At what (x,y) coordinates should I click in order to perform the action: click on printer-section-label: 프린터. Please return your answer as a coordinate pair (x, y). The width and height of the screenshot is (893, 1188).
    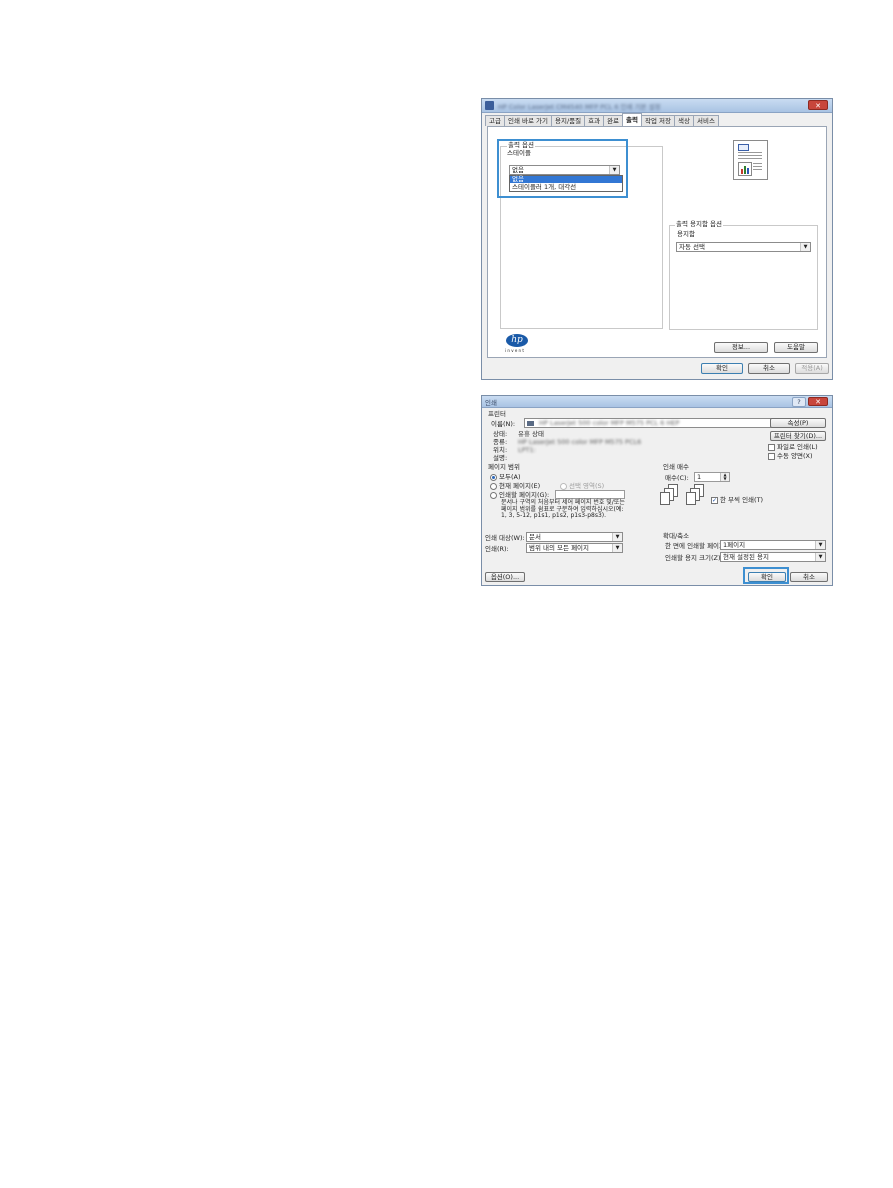
    Looking at the image, I should click on (497, 414).